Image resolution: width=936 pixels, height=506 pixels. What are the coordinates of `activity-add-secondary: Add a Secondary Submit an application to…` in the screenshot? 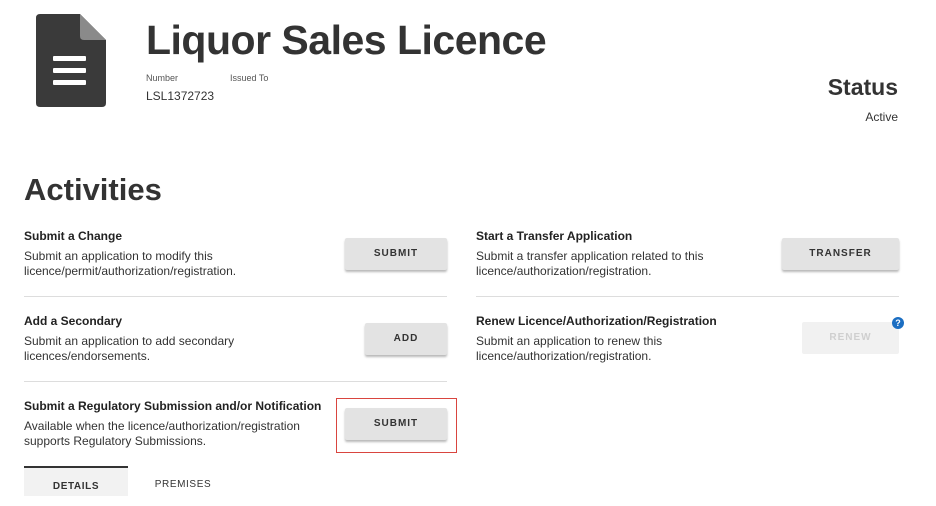 It's located at (189, 339).